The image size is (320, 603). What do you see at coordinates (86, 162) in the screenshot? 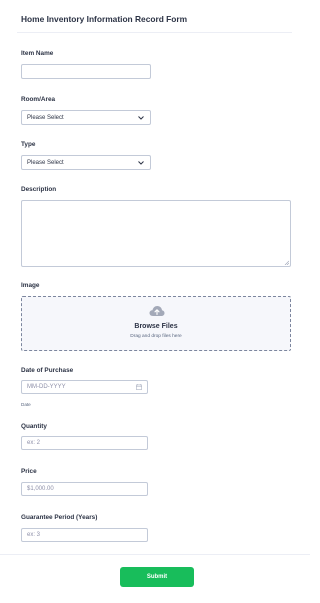
I see `type-select: Please Select` at bounding box center [86, 162].